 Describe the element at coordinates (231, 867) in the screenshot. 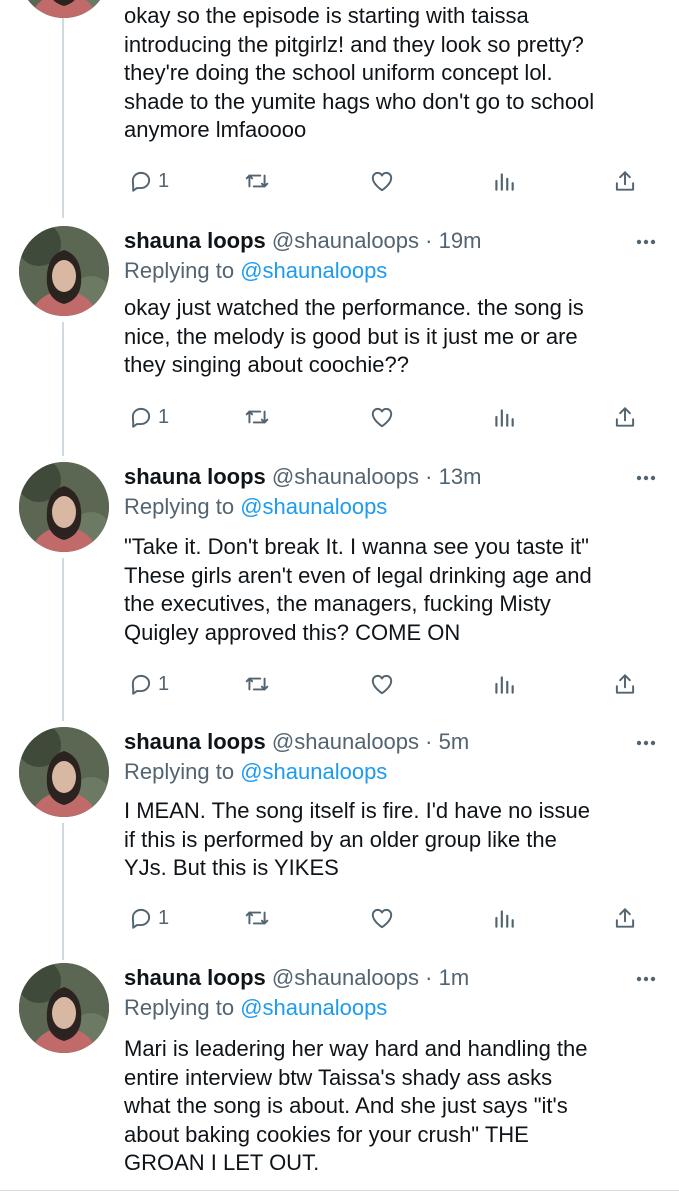

I see `body-line: YJs. But this is YIKES` at that location.